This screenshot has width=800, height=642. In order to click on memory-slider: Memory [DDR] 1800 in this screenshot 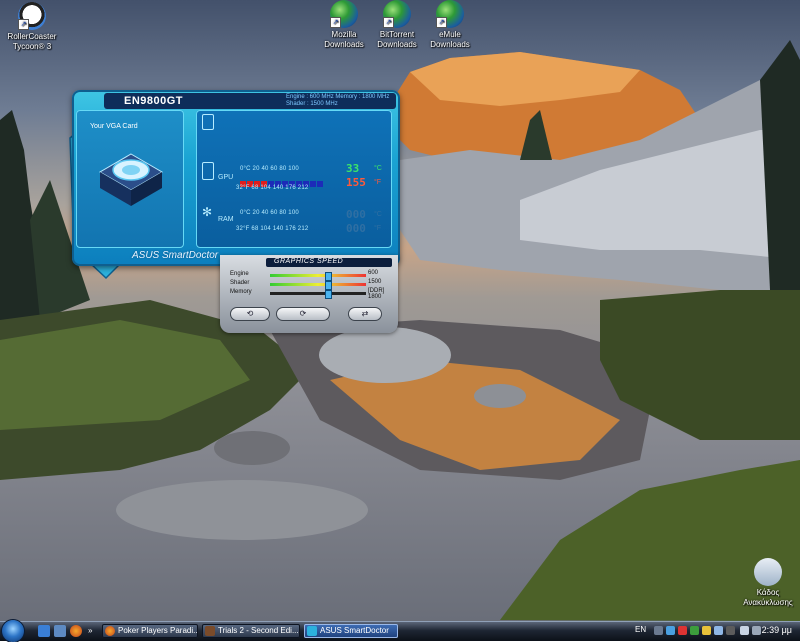, I will do `click(309, 294)`.